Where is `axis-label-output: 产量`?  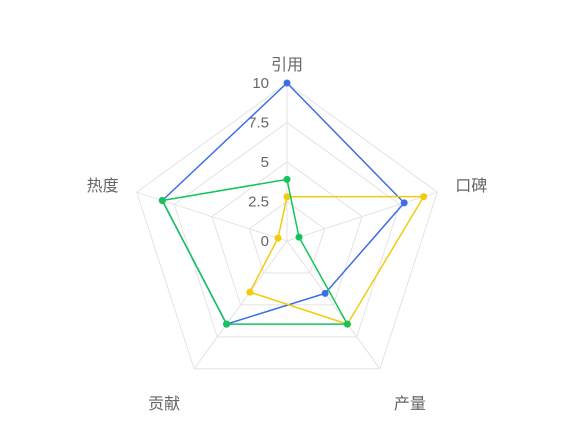
axis-label-output: 产量 is located at coordinates (410, 403).